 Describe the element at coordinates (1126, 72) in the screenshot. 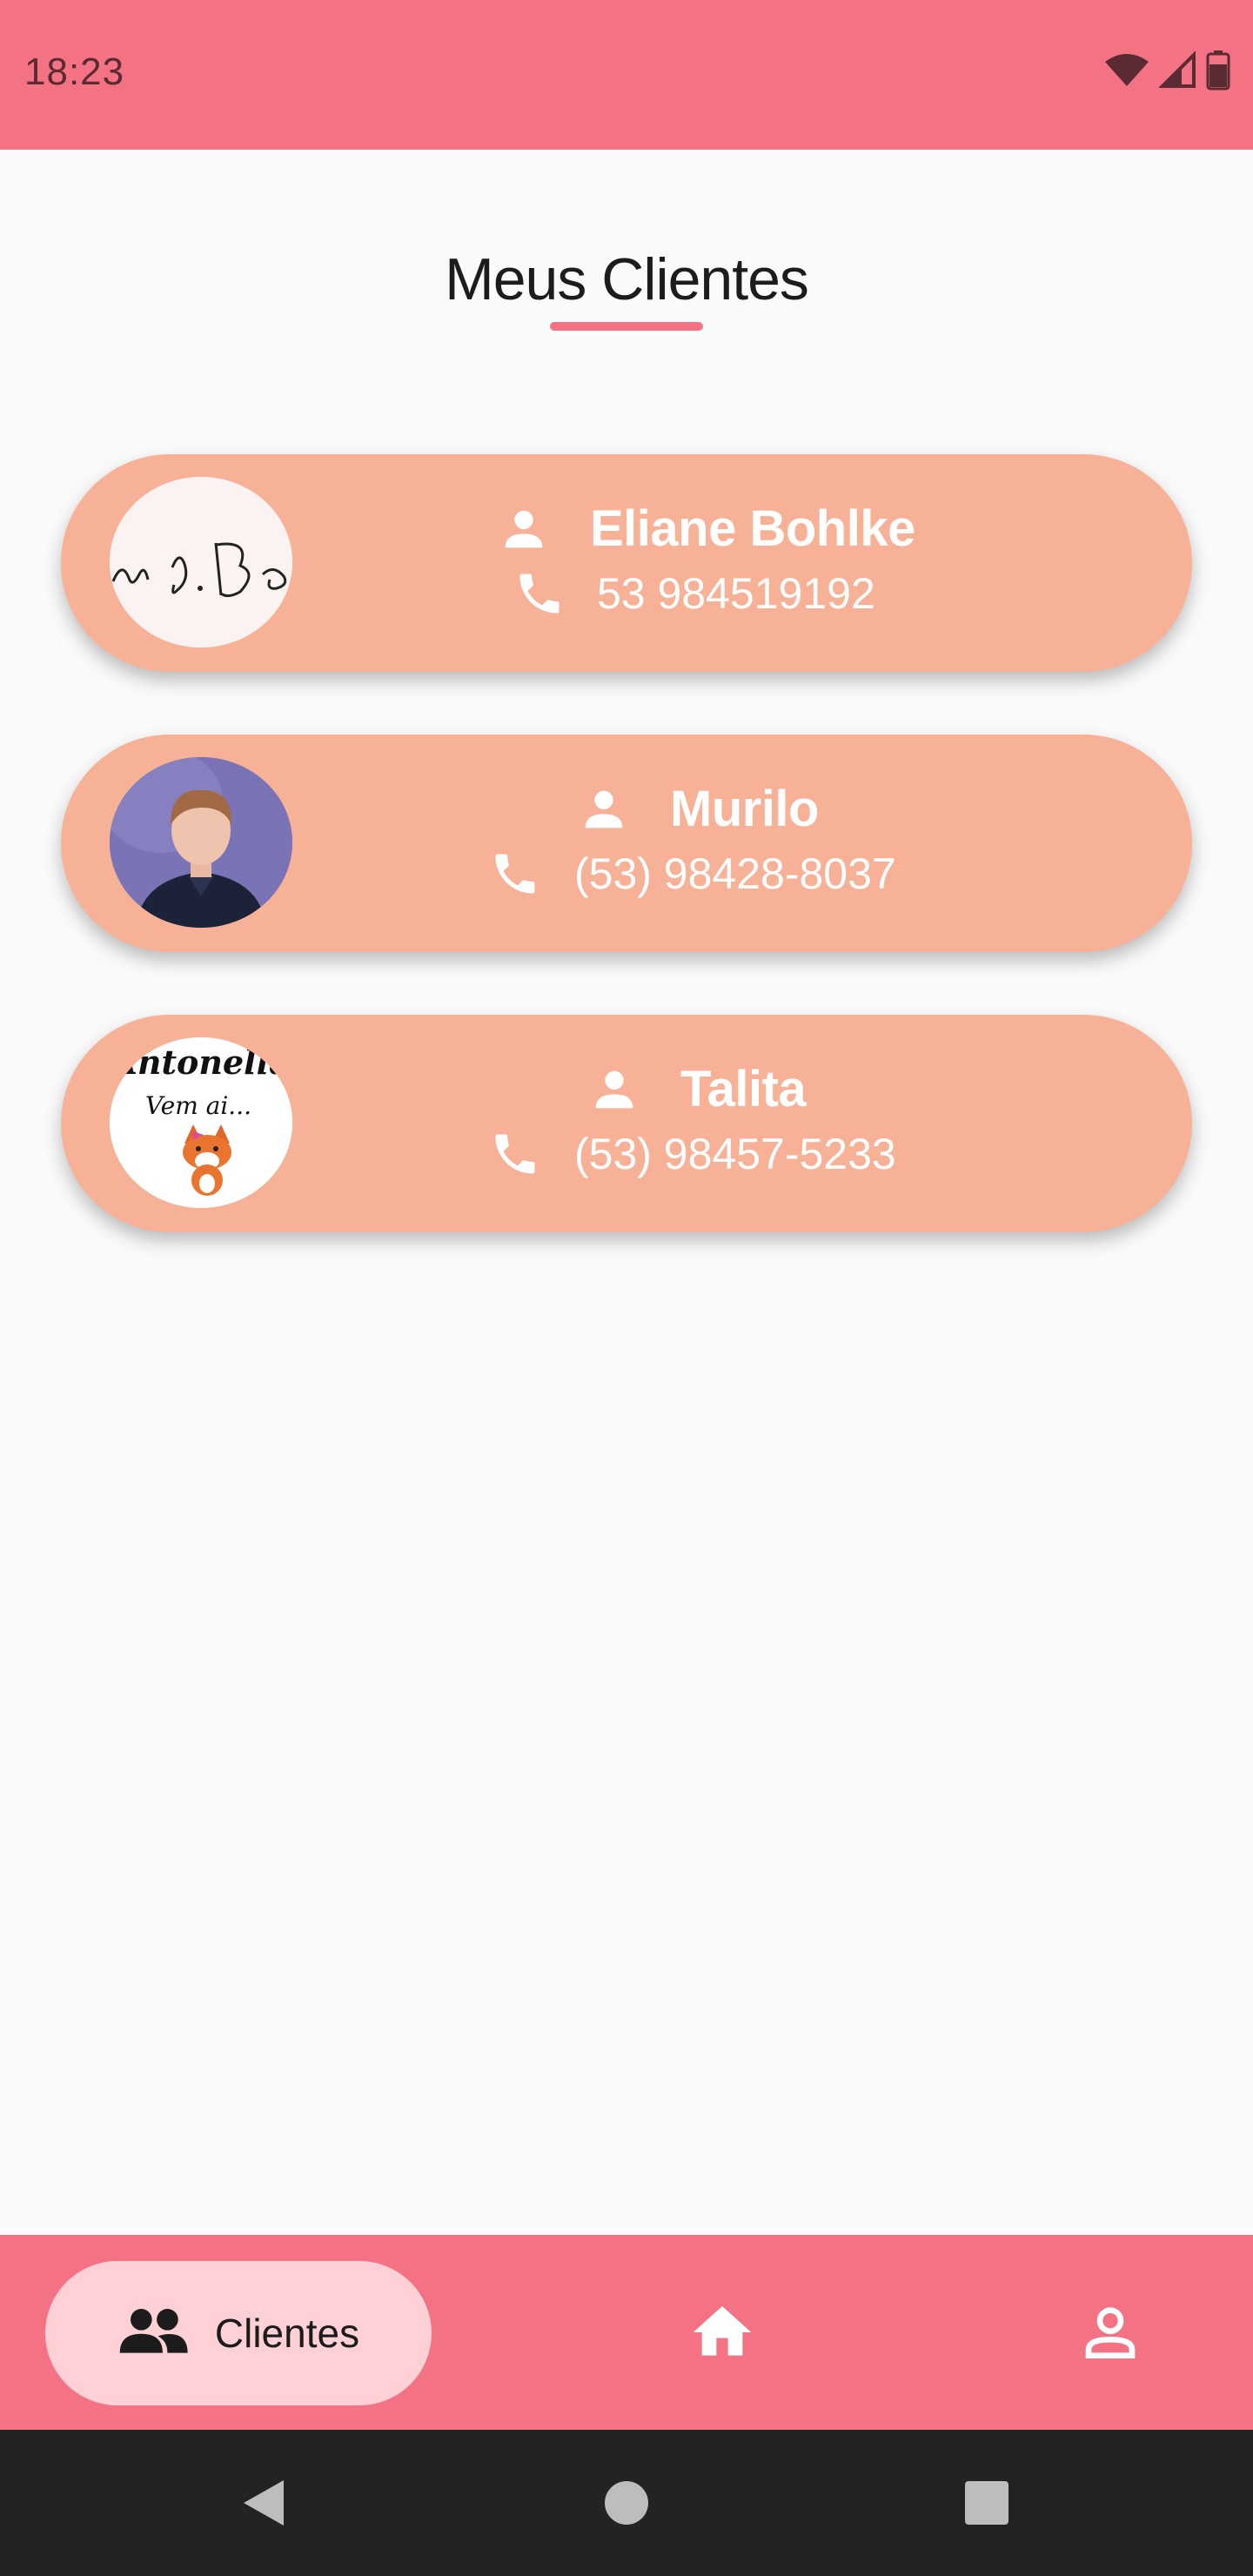

I see `wifi-icon` at that location.